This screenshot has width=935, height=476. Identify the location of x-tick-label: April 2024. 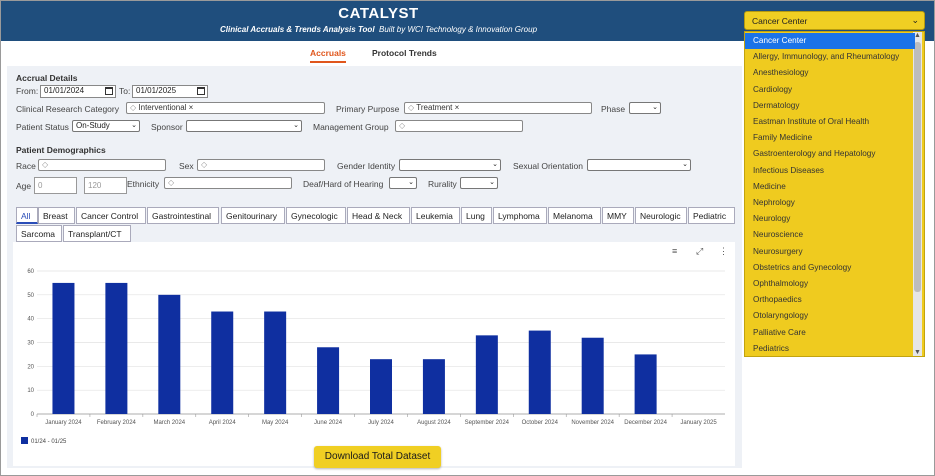
(223, 423).